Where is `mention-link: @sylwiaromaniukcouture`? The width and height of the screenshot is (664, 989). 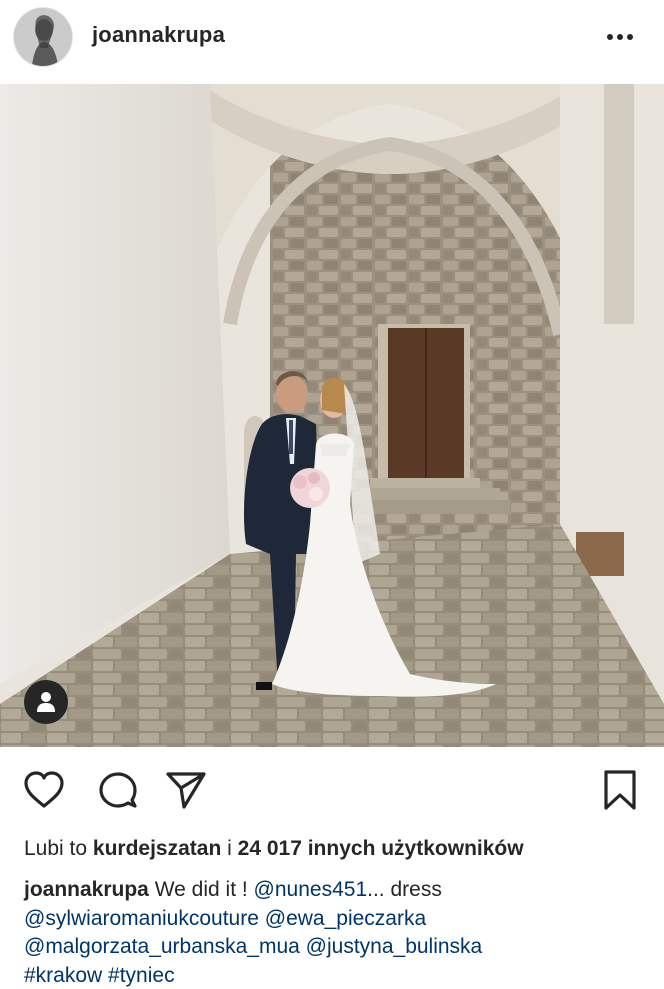 mention-link: @sylwiaromaniukcouture is located at coordinates (141, 918).